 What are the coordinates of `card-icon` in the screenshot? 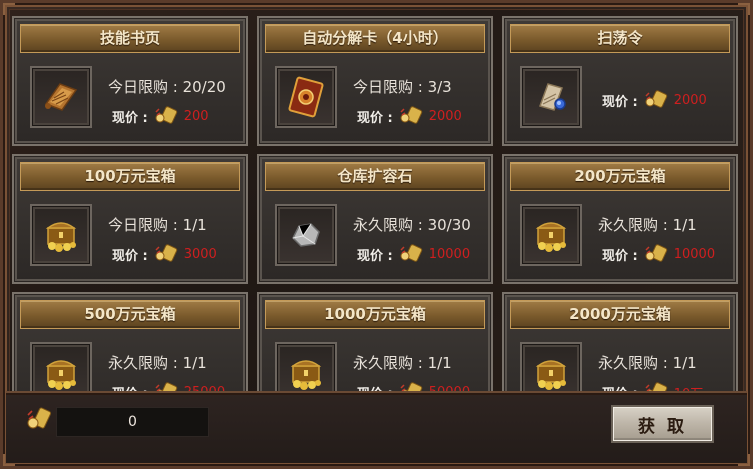 It's located at (306, 97).